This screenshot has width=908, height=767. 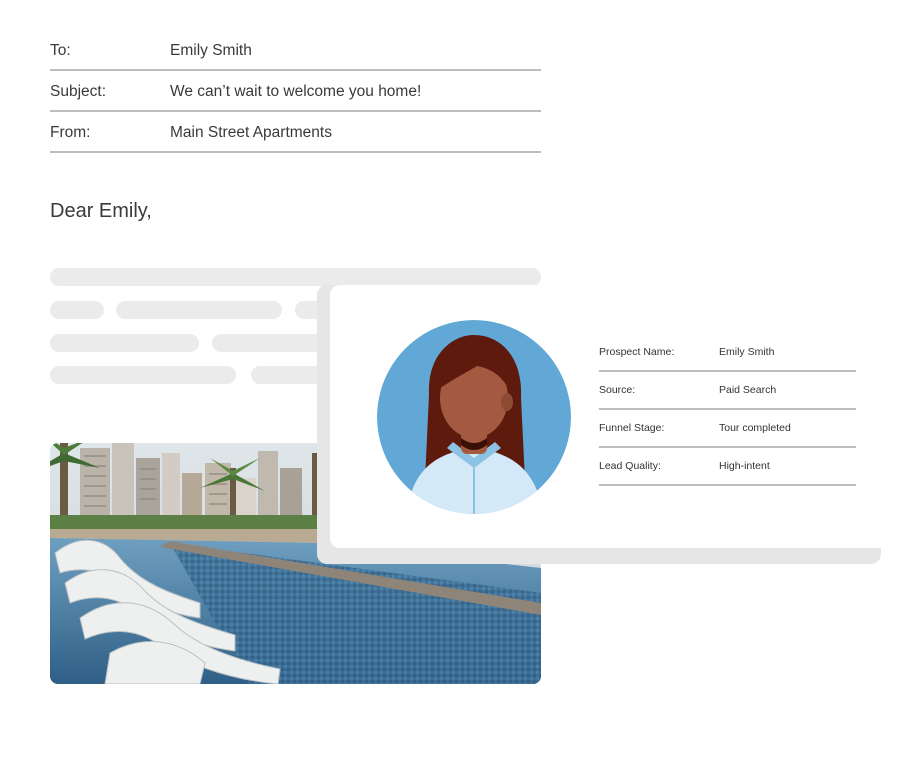 I want to click on funnel-stage-label: Funnel Stage:, so click(x=632, y=428).